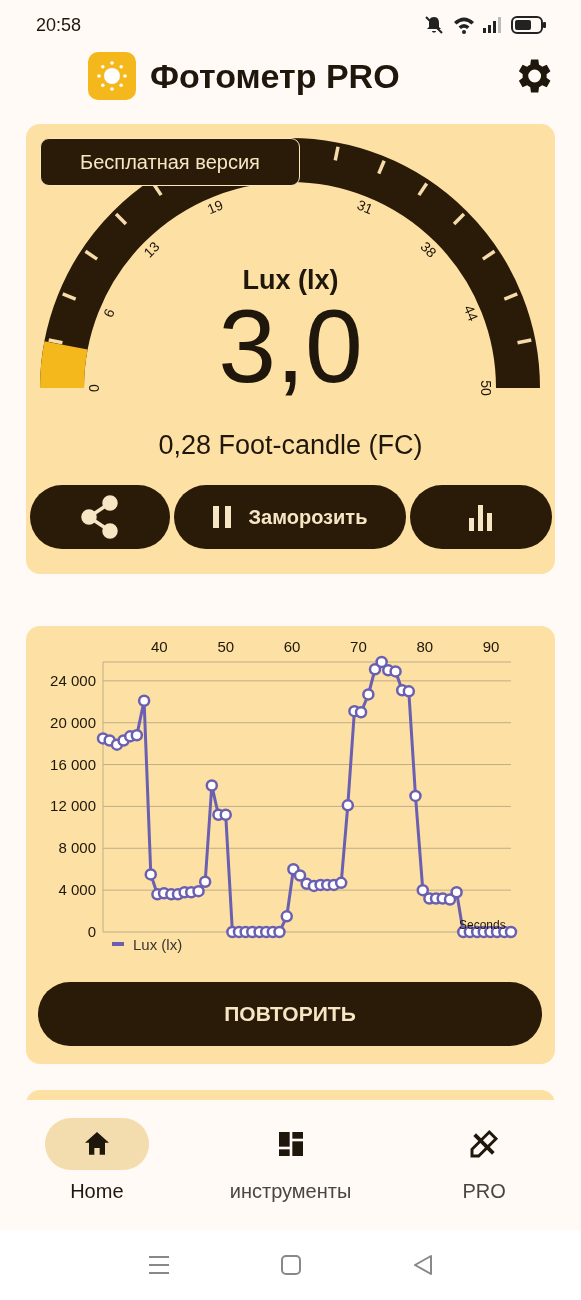 The width and height of the screenshot is (581, 1300). I want to click on y-tick-label: 12 000, so click(73, 806).